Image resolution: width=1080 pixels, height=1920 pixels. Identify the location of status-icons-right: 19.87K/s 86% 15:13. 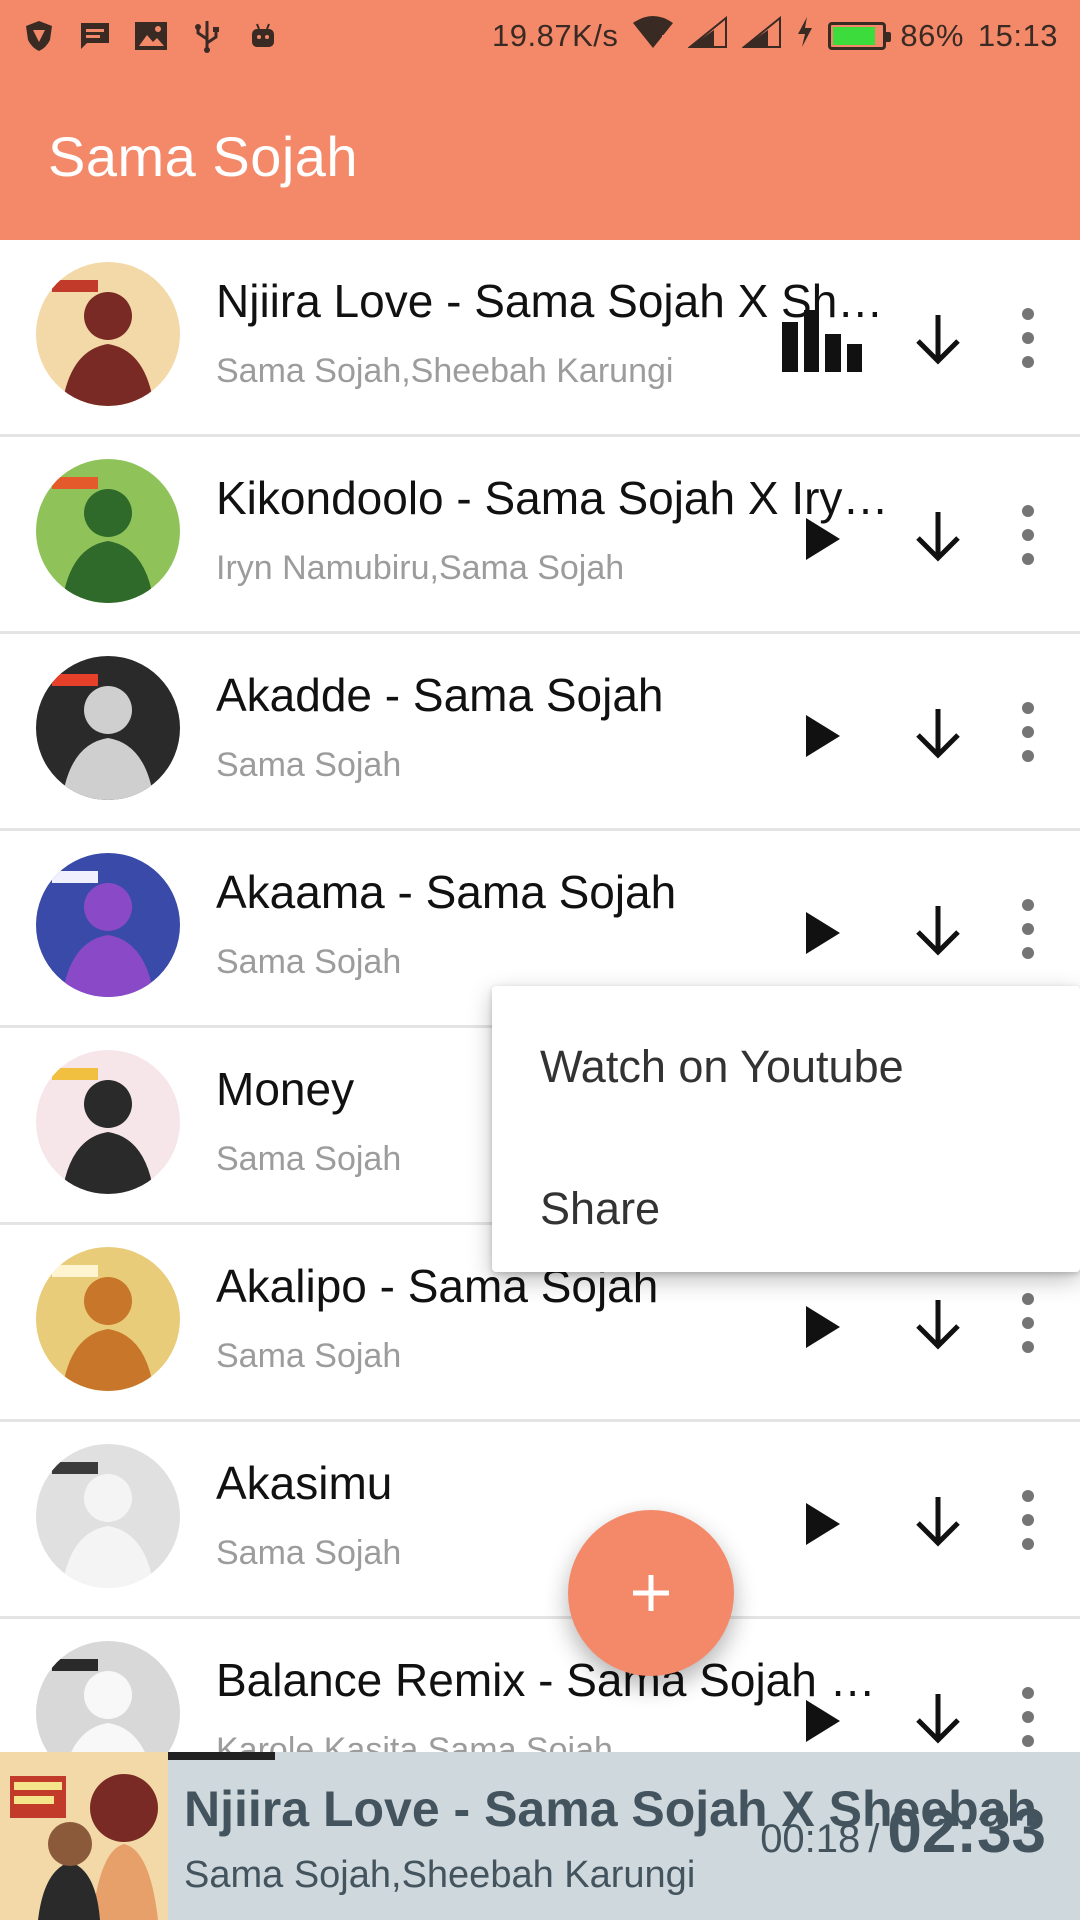
(775, 36).